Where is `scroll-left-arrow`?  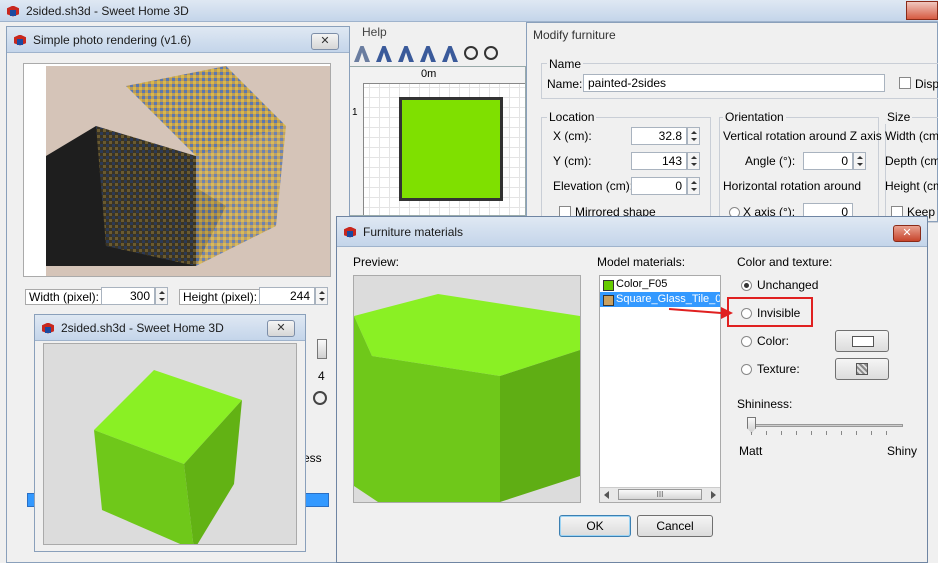 scroll-left-arrow is located at coordinates (606, 495).